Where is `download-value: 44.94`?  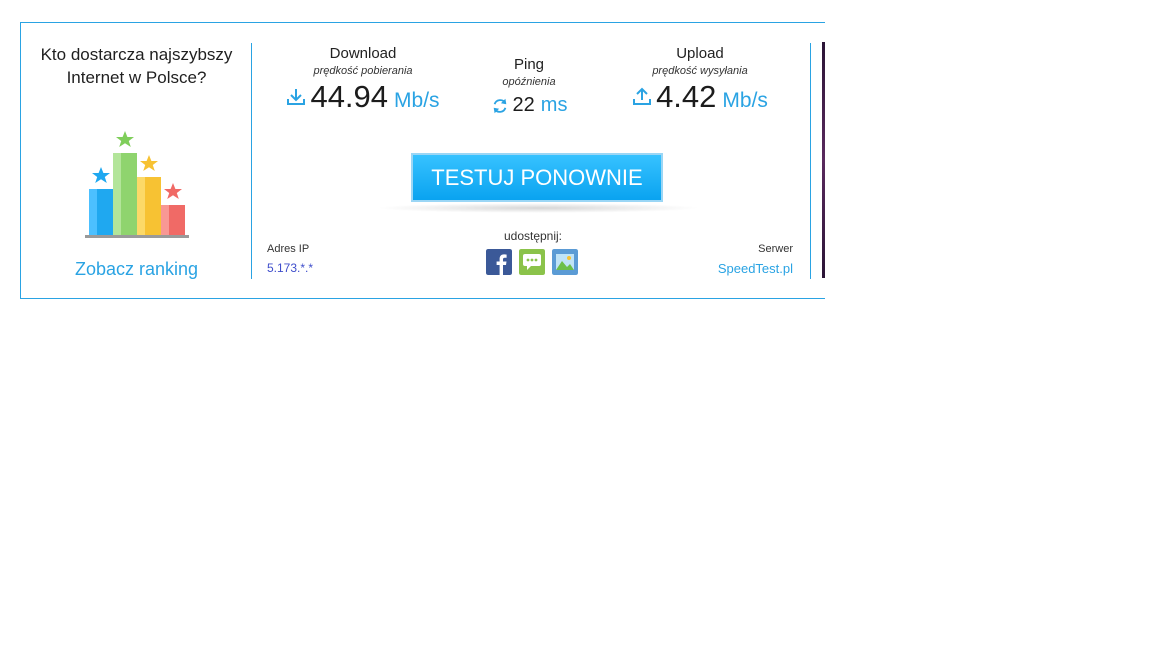 download-value: 44.94 is located at coordinates (349, 96).